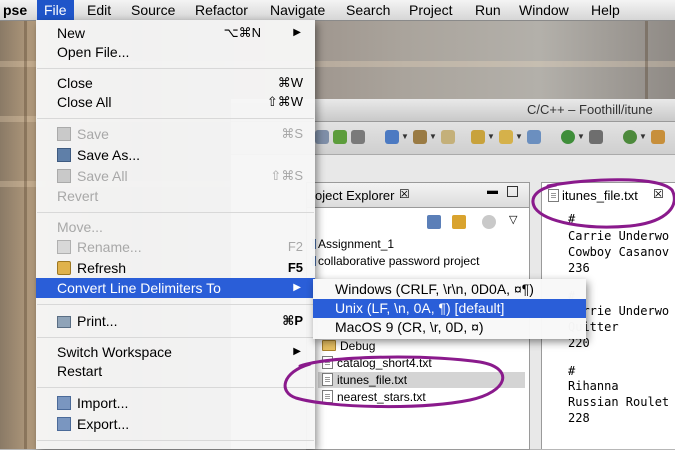  I want to click on search-icon, so click(658, 137).